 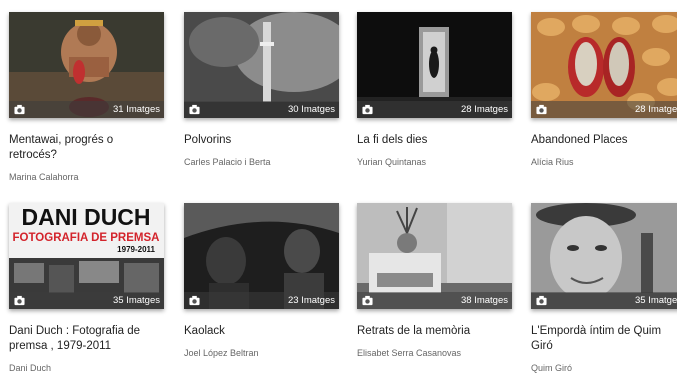 I want to click on album-author: Elisabet Serra Casanovas, so click(x=409, y=353).